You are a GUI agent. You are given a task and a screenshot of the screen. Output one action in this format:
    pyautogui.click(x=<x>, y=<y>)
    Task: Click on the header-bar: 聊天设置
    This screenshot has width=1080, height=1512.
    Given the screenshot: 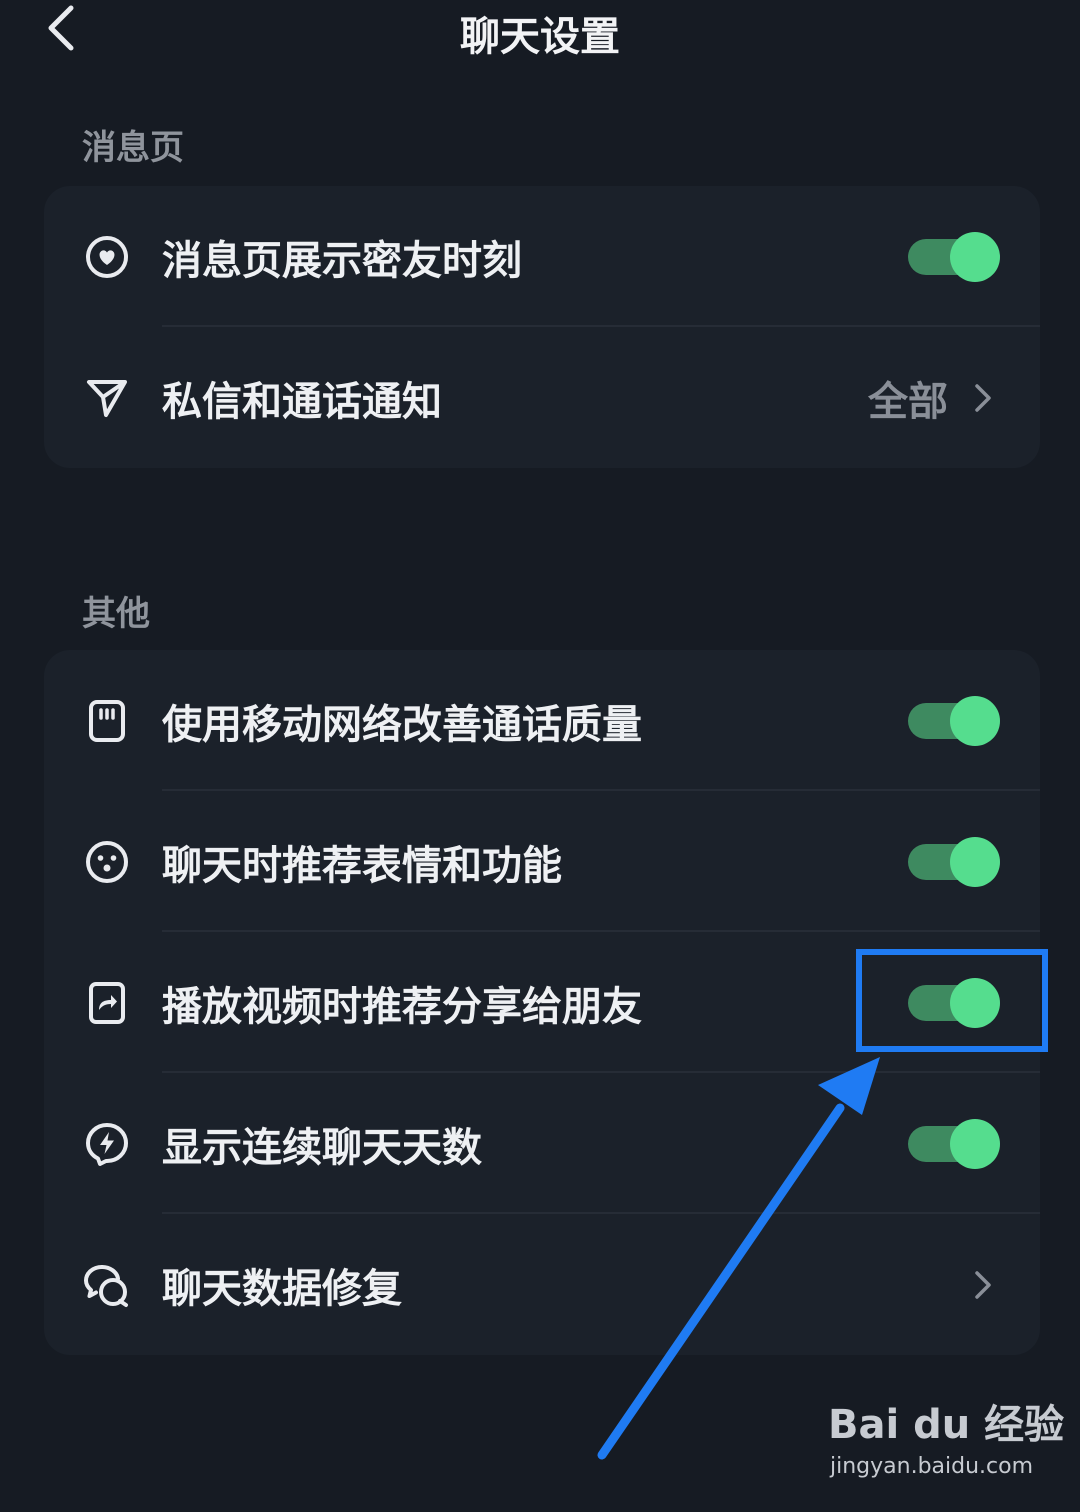 What is the action you would take?
    pyautogui.click(x=540, y=32)
    